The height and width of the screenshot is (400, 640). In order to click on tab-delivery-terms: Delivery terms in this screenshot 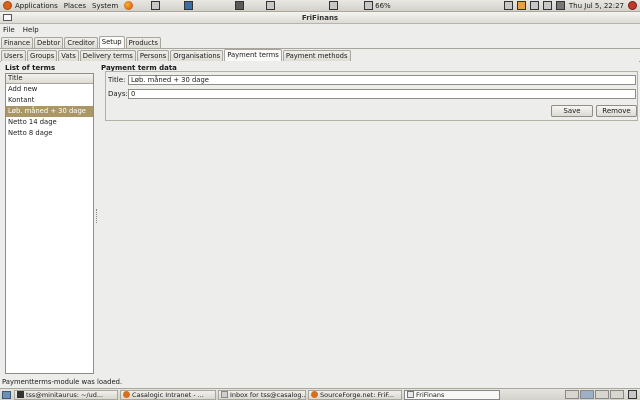, I will do `click(107, 55)`.